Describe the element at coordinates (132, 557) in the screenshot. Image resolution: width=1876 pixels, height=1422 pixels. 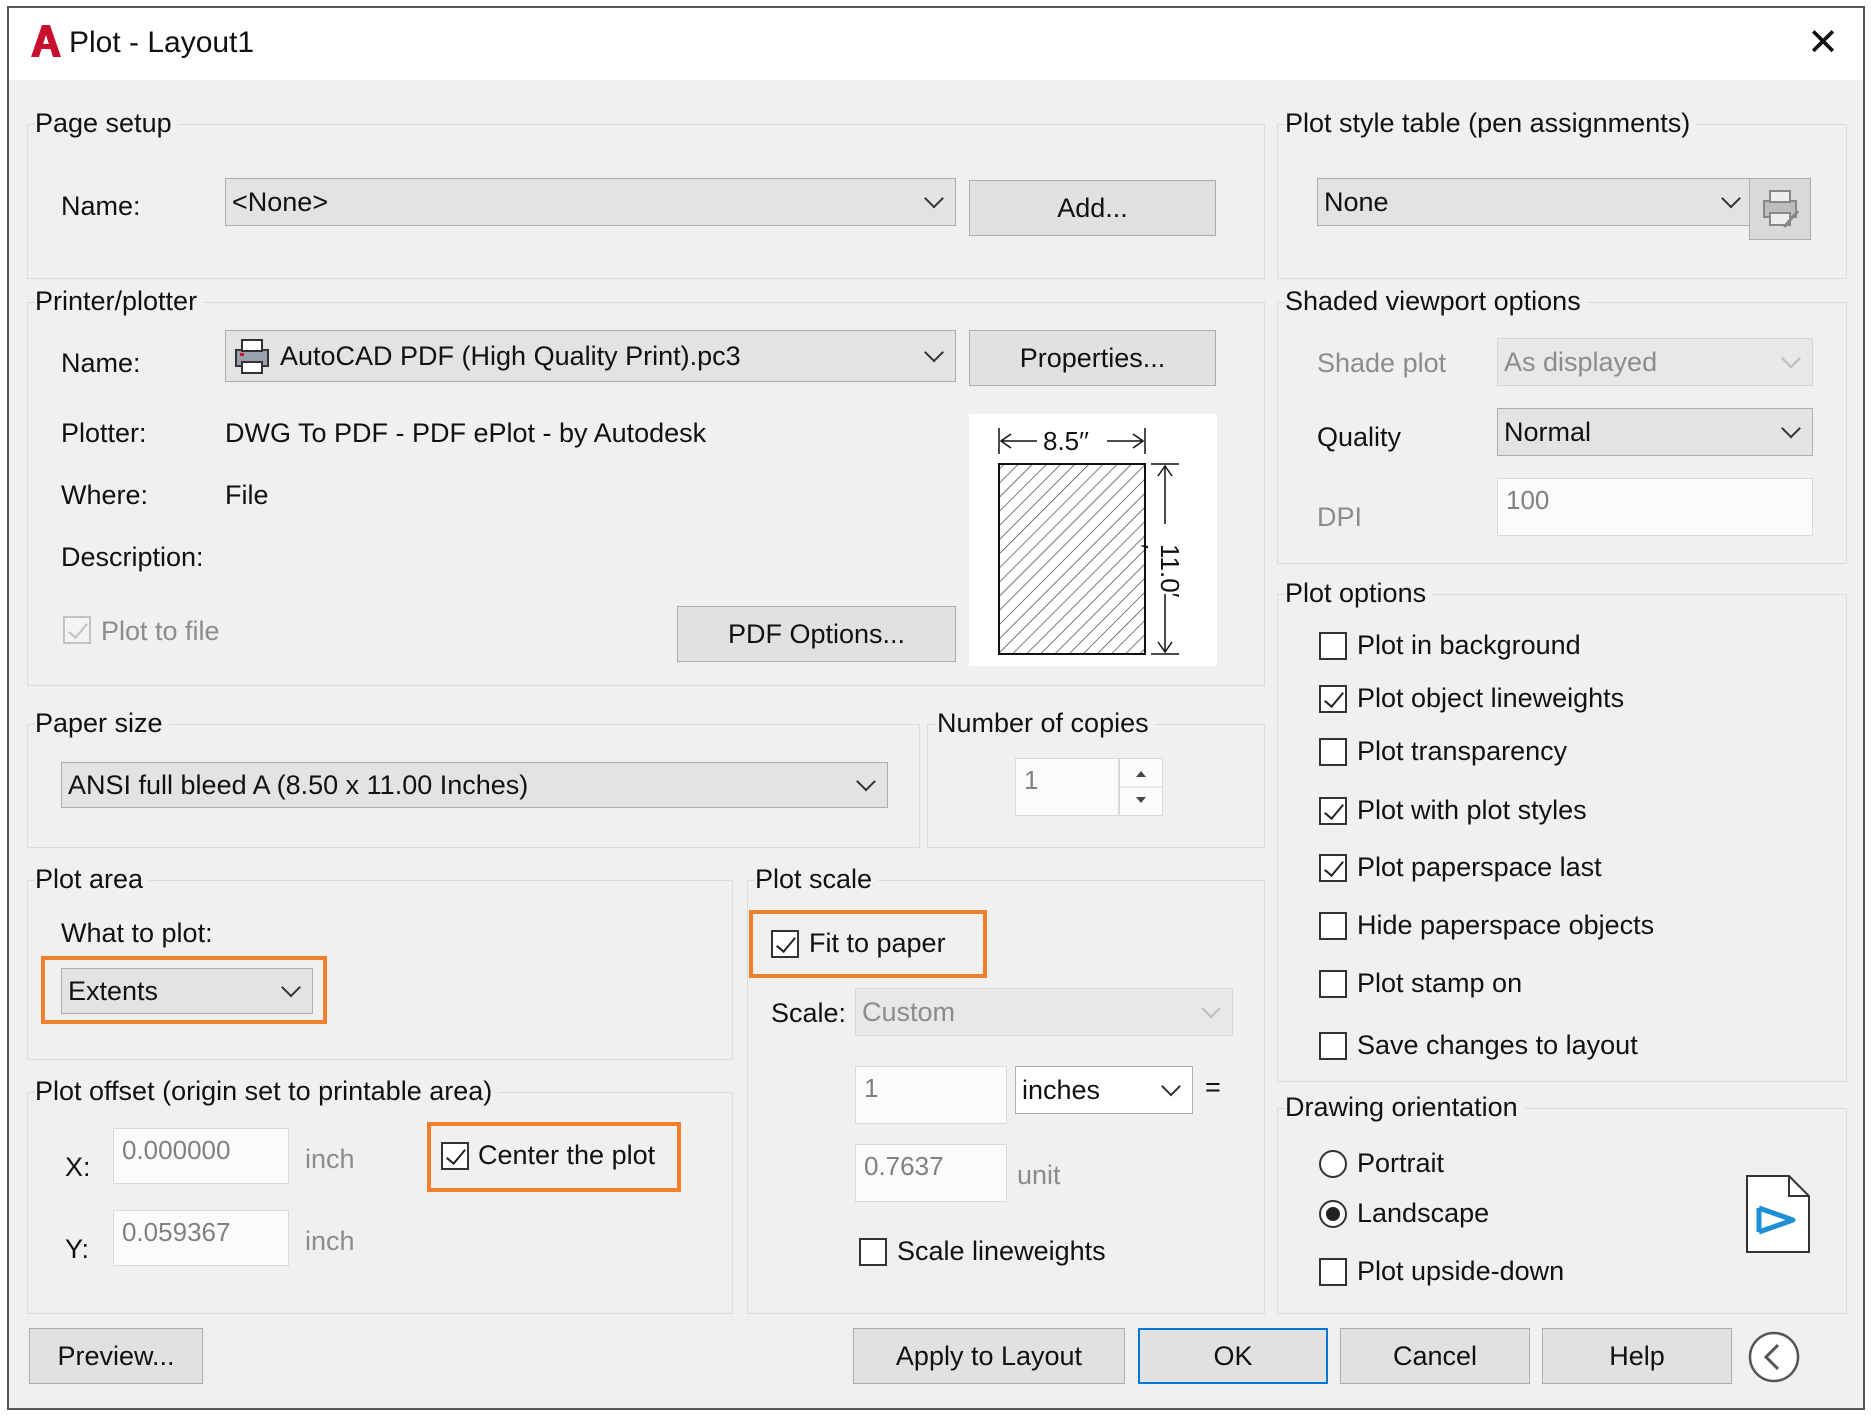
I see `description-label: Description:` at that location.